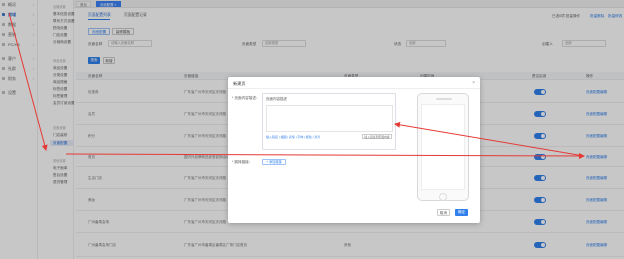 The width and height of the screenshot is (624, 259). What do you see at coordinates (377, 136) in the screenshot?
I see `insert-link-button: 插入链接到页面内容` at bounding box center [377, 136].